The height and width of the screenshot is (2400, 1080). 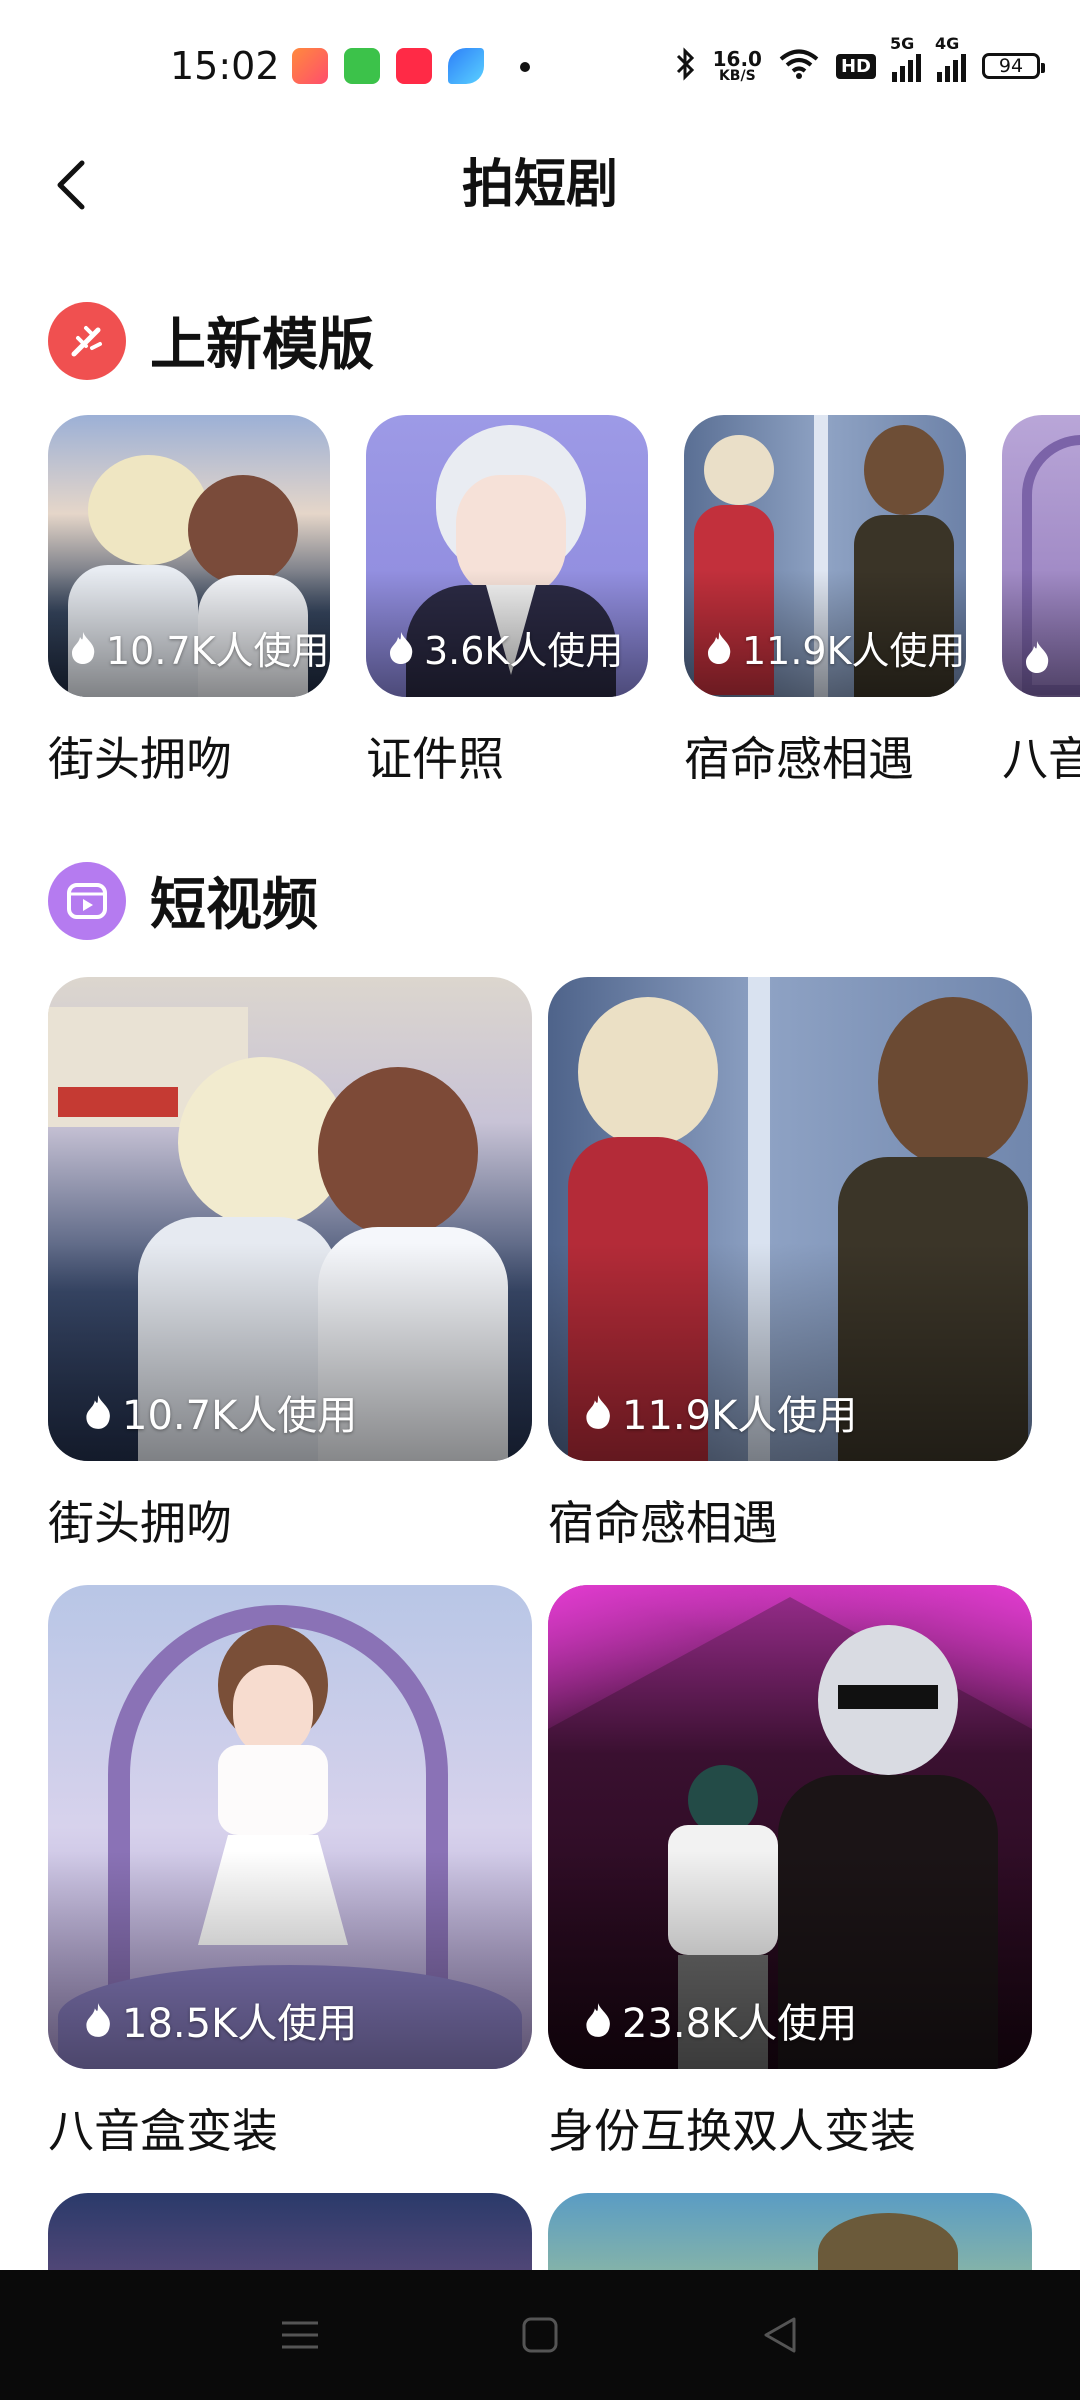 What do you see at coordinates (1041, 633) in the screenshot?
I see `thumbnail-shade` at bounding box center [1041, 633].